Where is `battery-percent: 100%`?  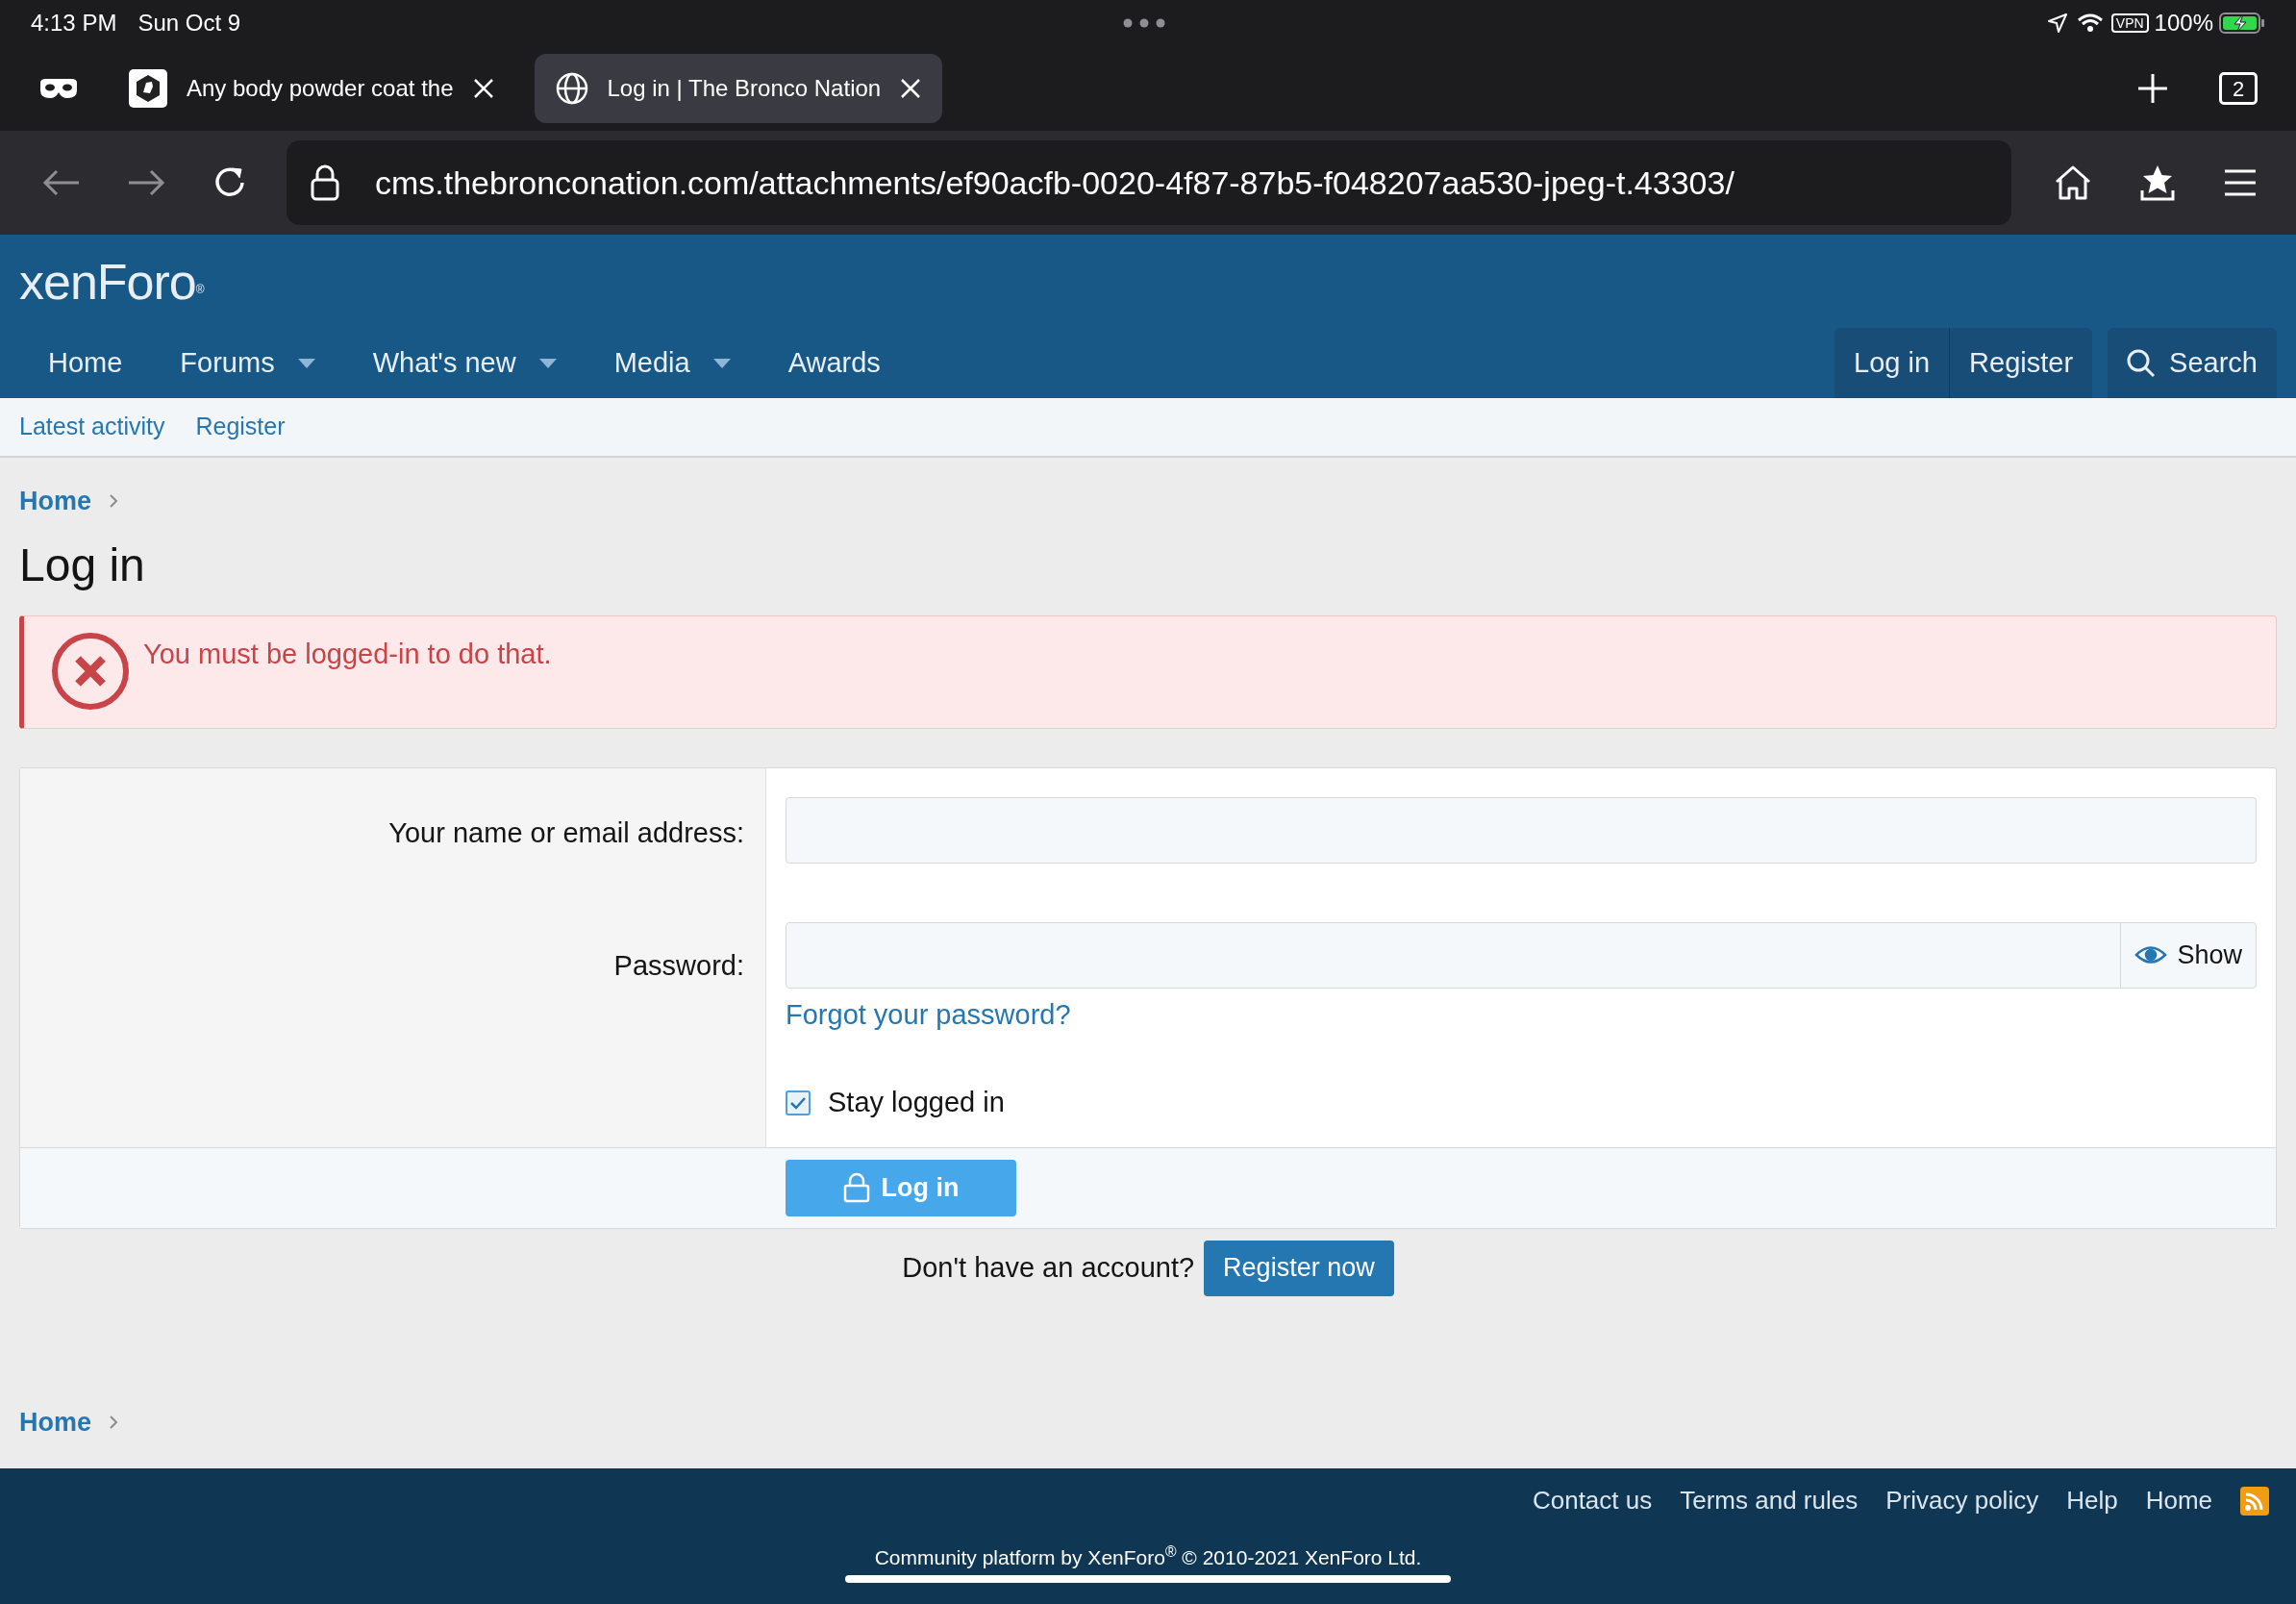 battery-percent: 100% is located at coordinates (2183, 23).